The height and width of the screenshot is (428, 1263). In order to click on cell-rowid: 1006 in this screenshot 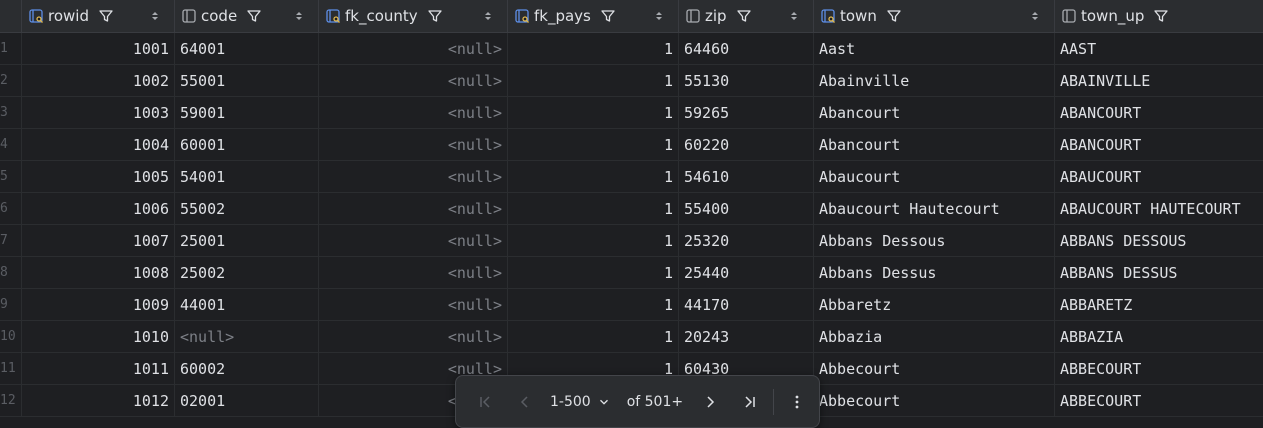, I will do `click(98, 208)`.